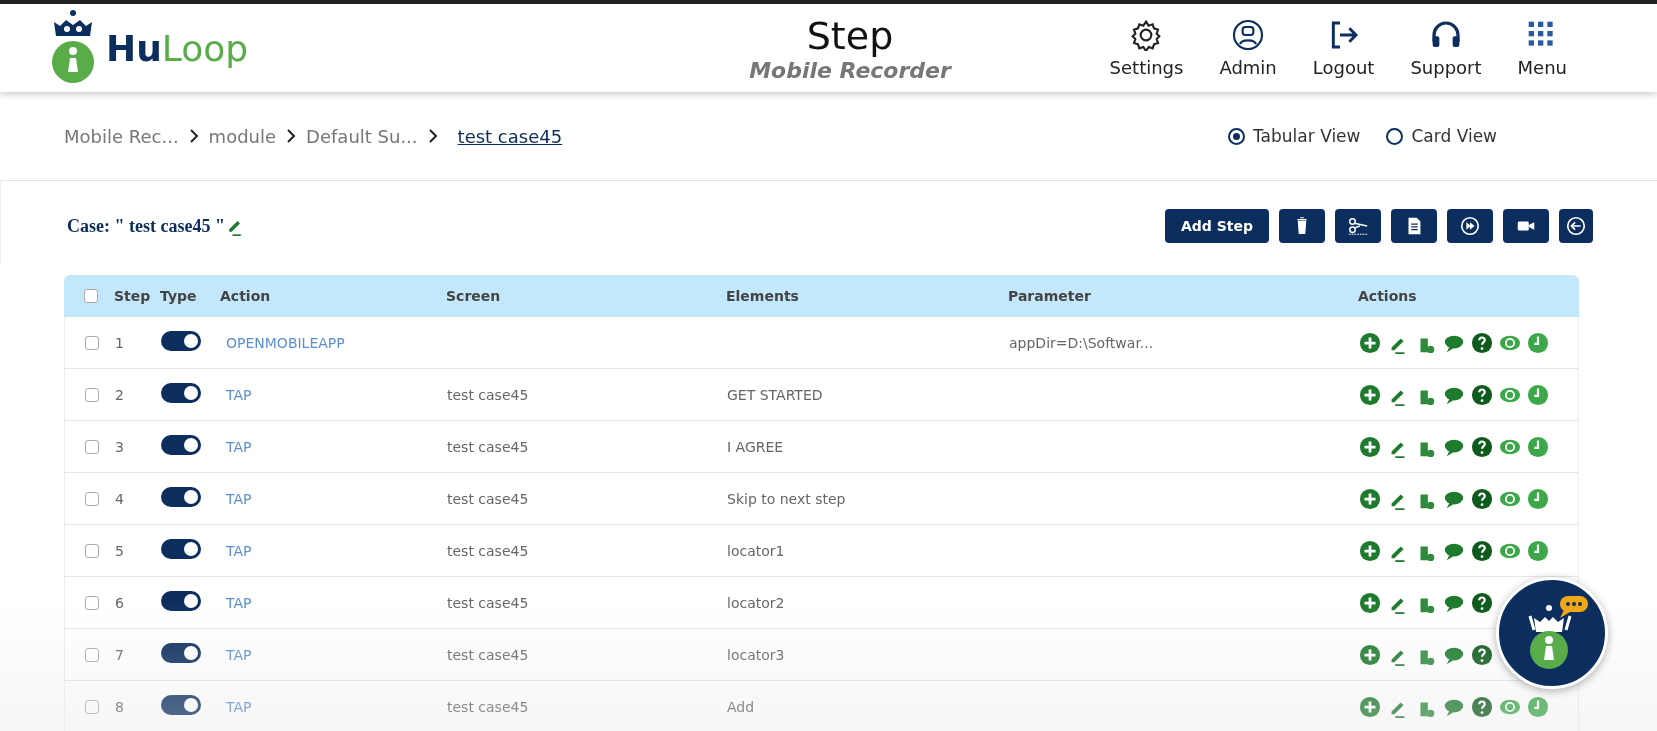  What do you see at coordinates (242, 136) in the screenshot?
I see `breadcrumb-link: module` at bounding box center [242, 136].